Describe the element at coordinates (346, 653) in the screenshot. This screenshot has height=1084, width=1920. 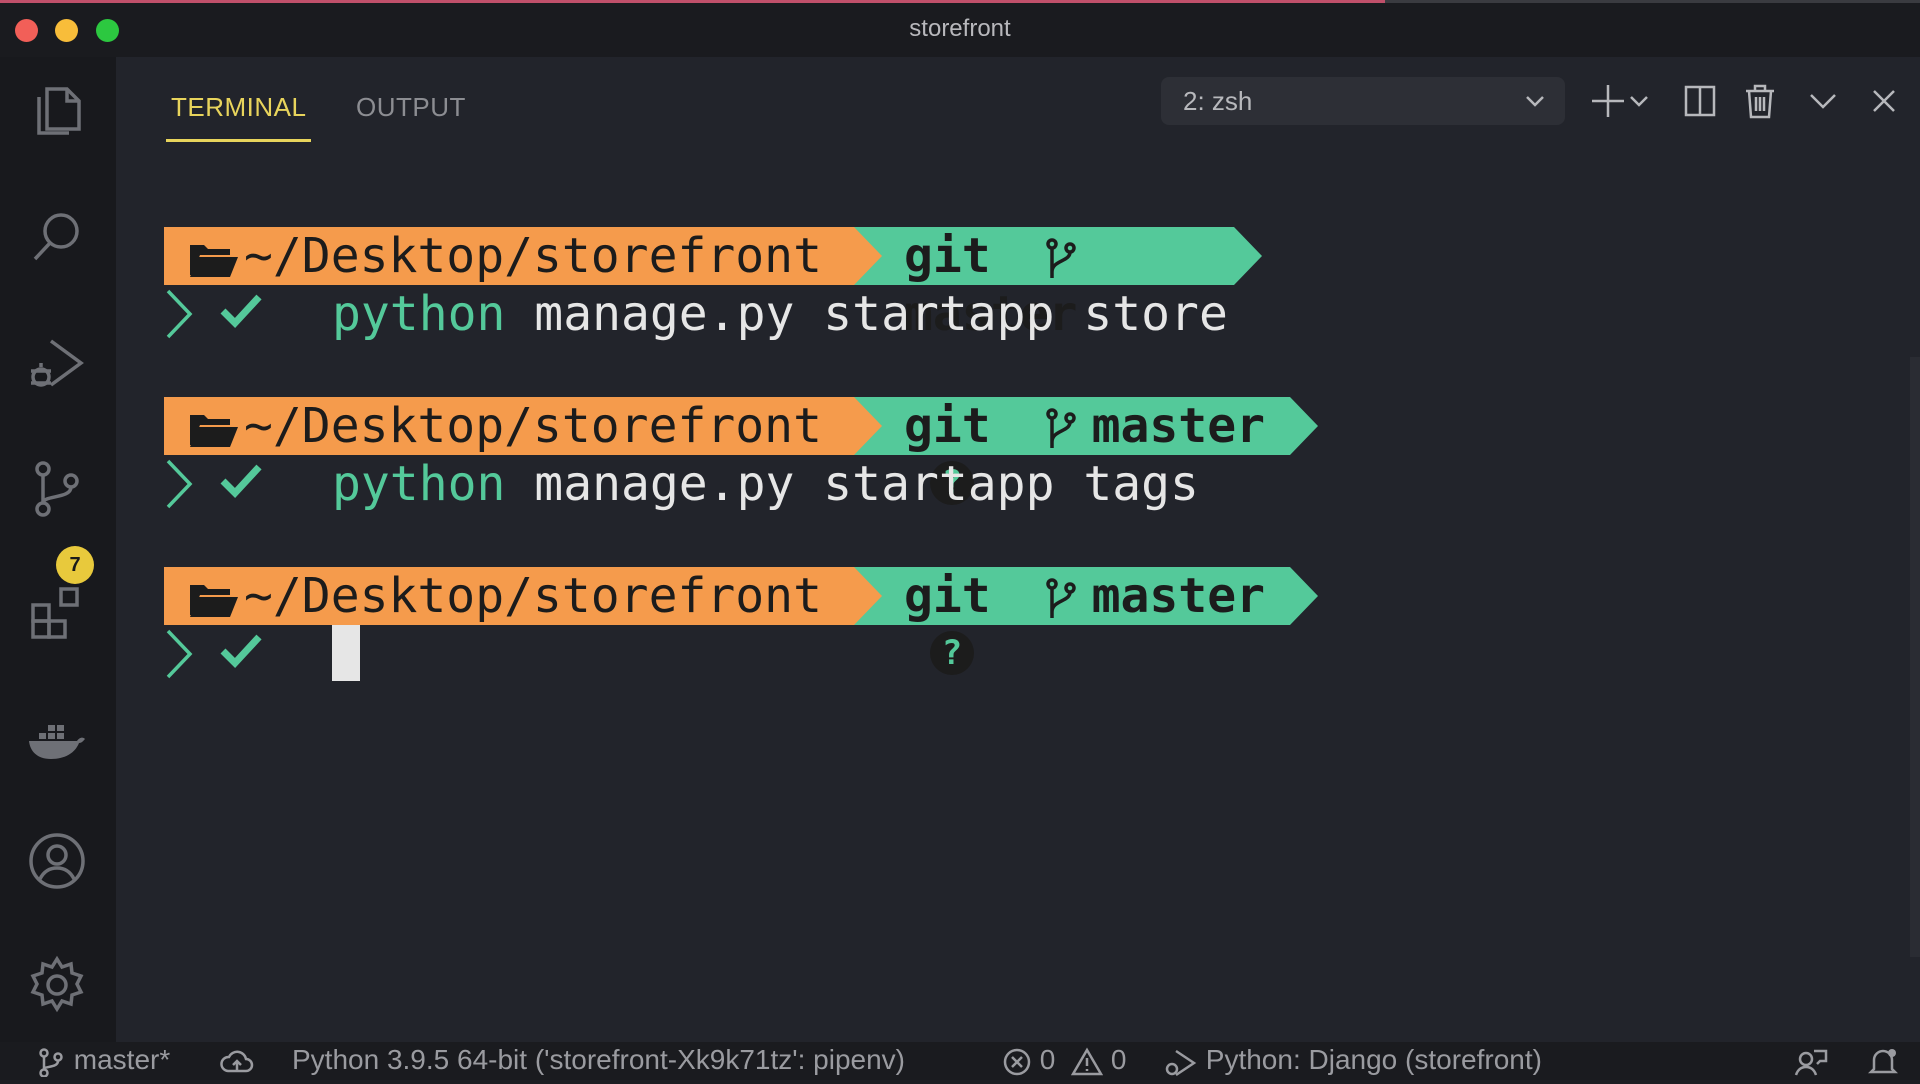
I see `terminal-cursor` at that location.